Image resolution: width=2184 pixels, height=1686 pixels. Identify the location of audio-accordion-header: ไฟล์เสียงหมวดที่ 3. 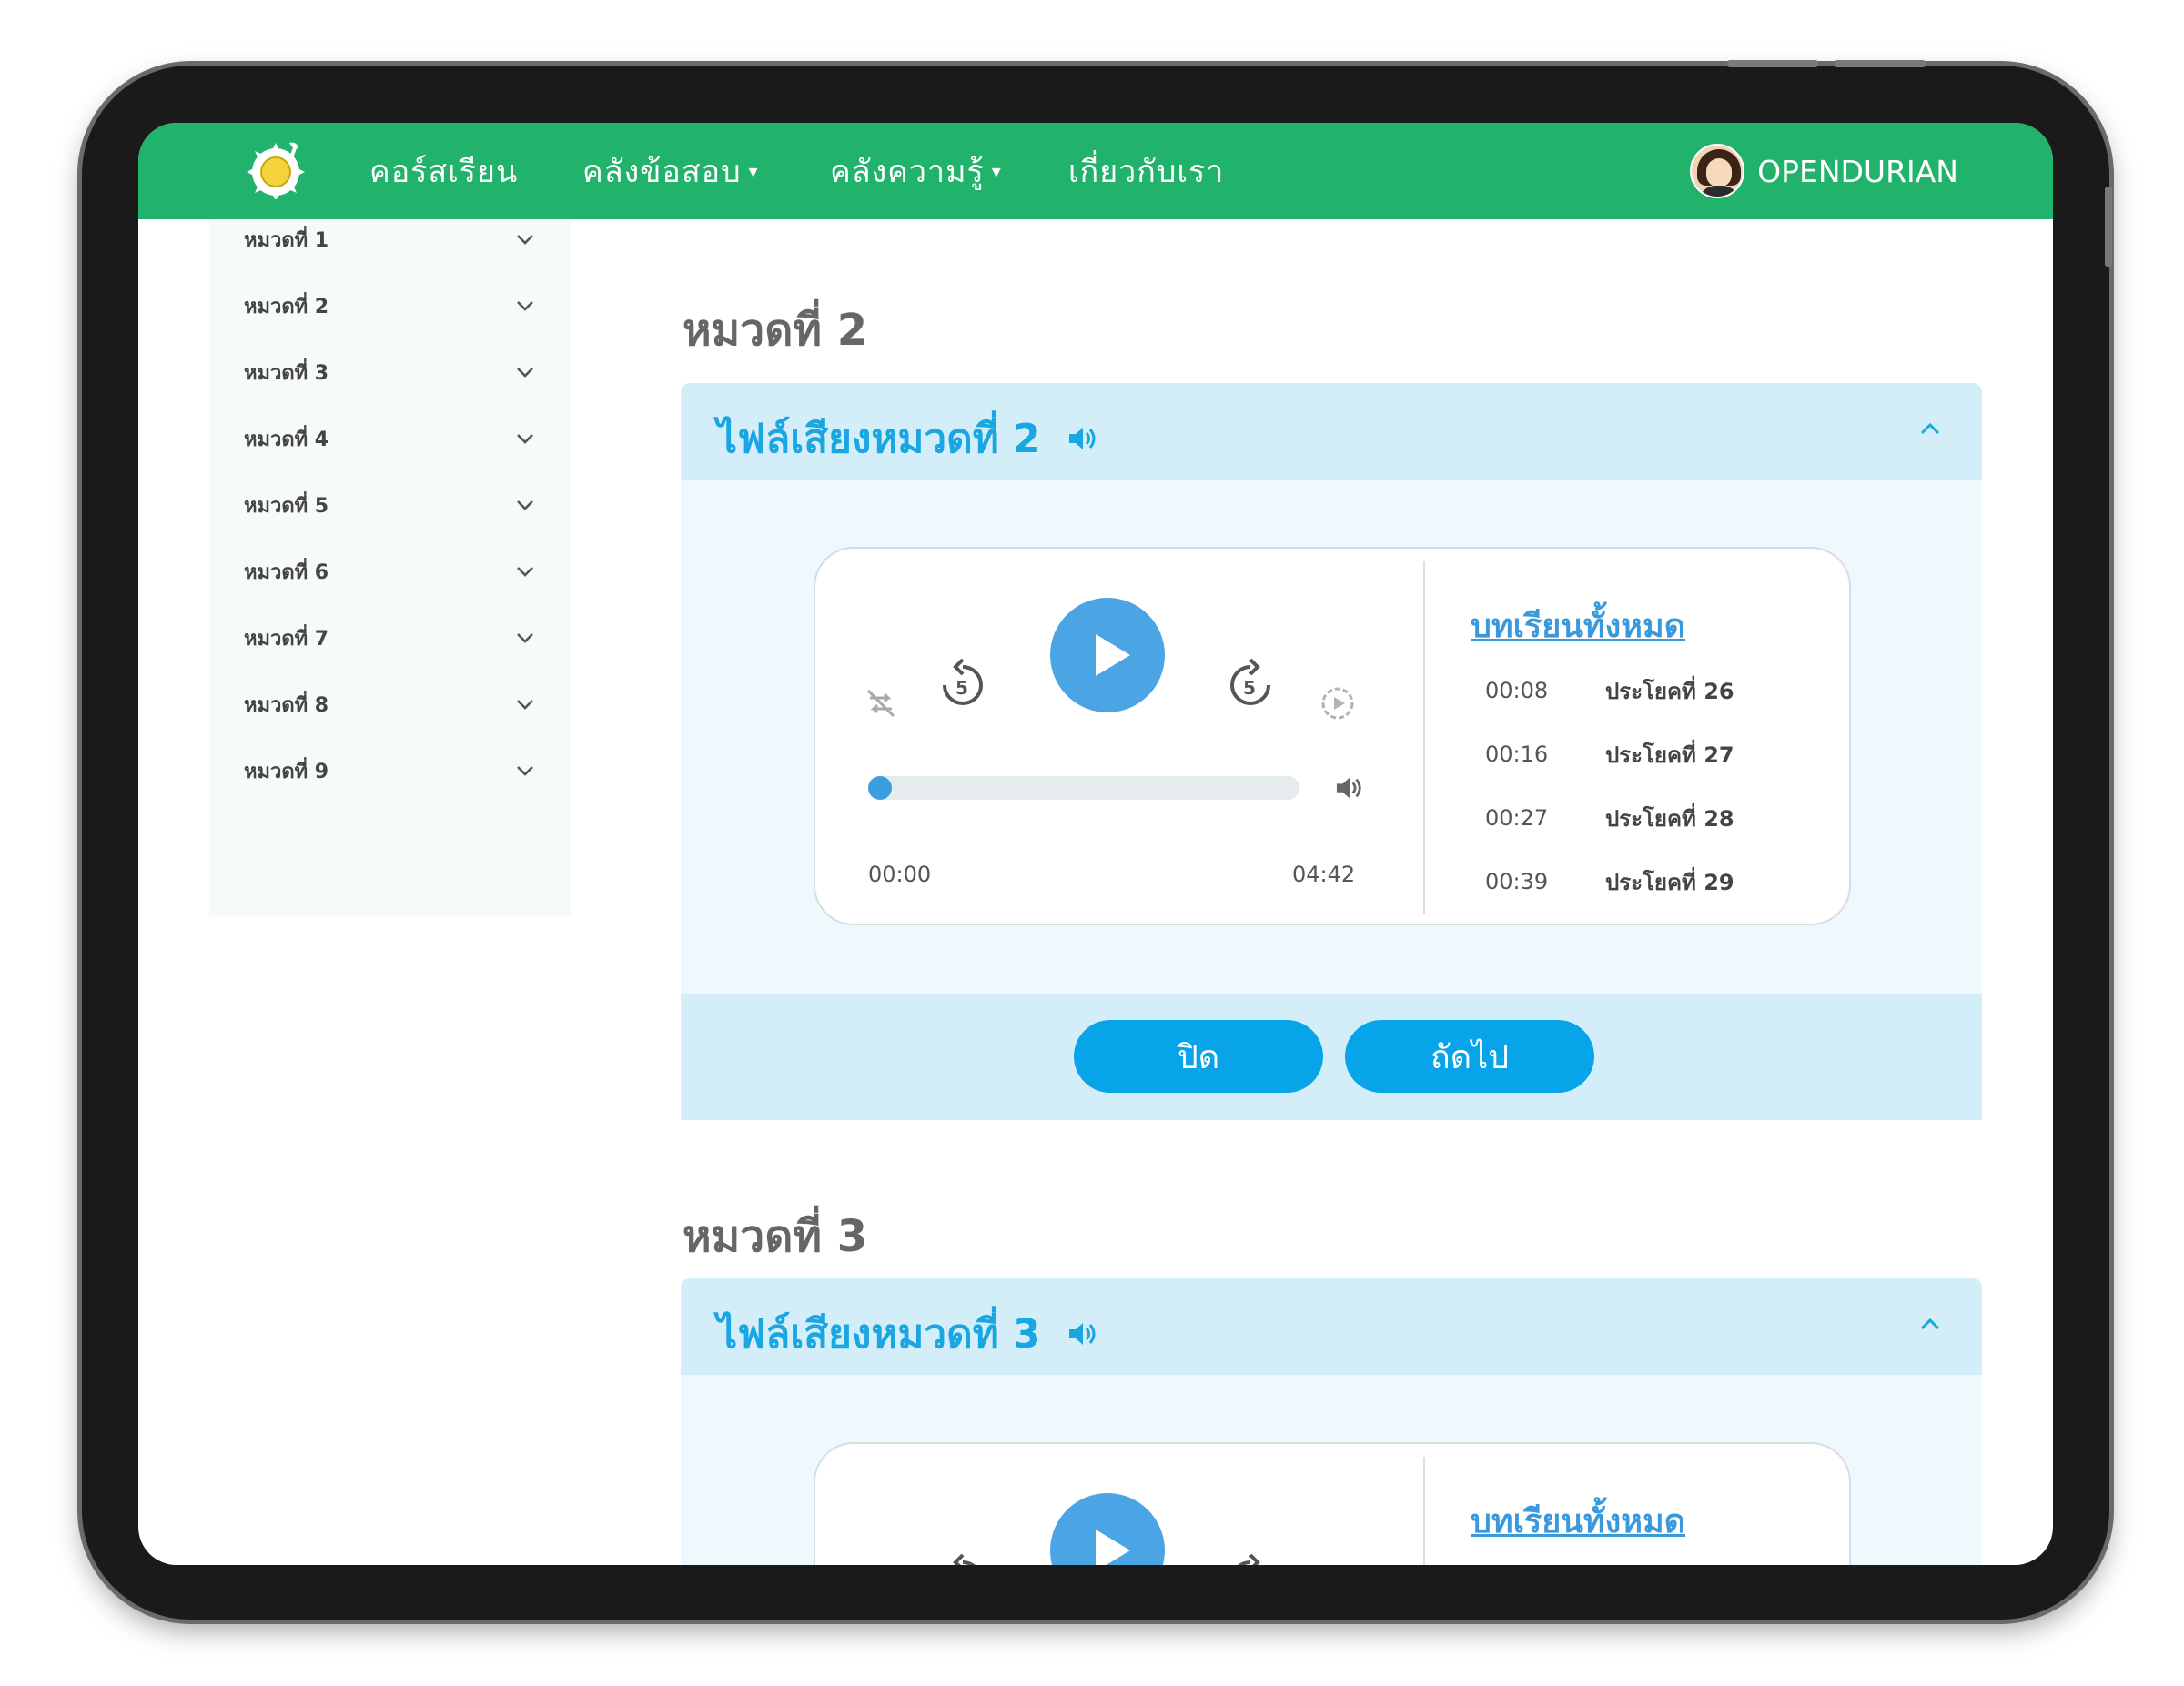
(1331, 1326).